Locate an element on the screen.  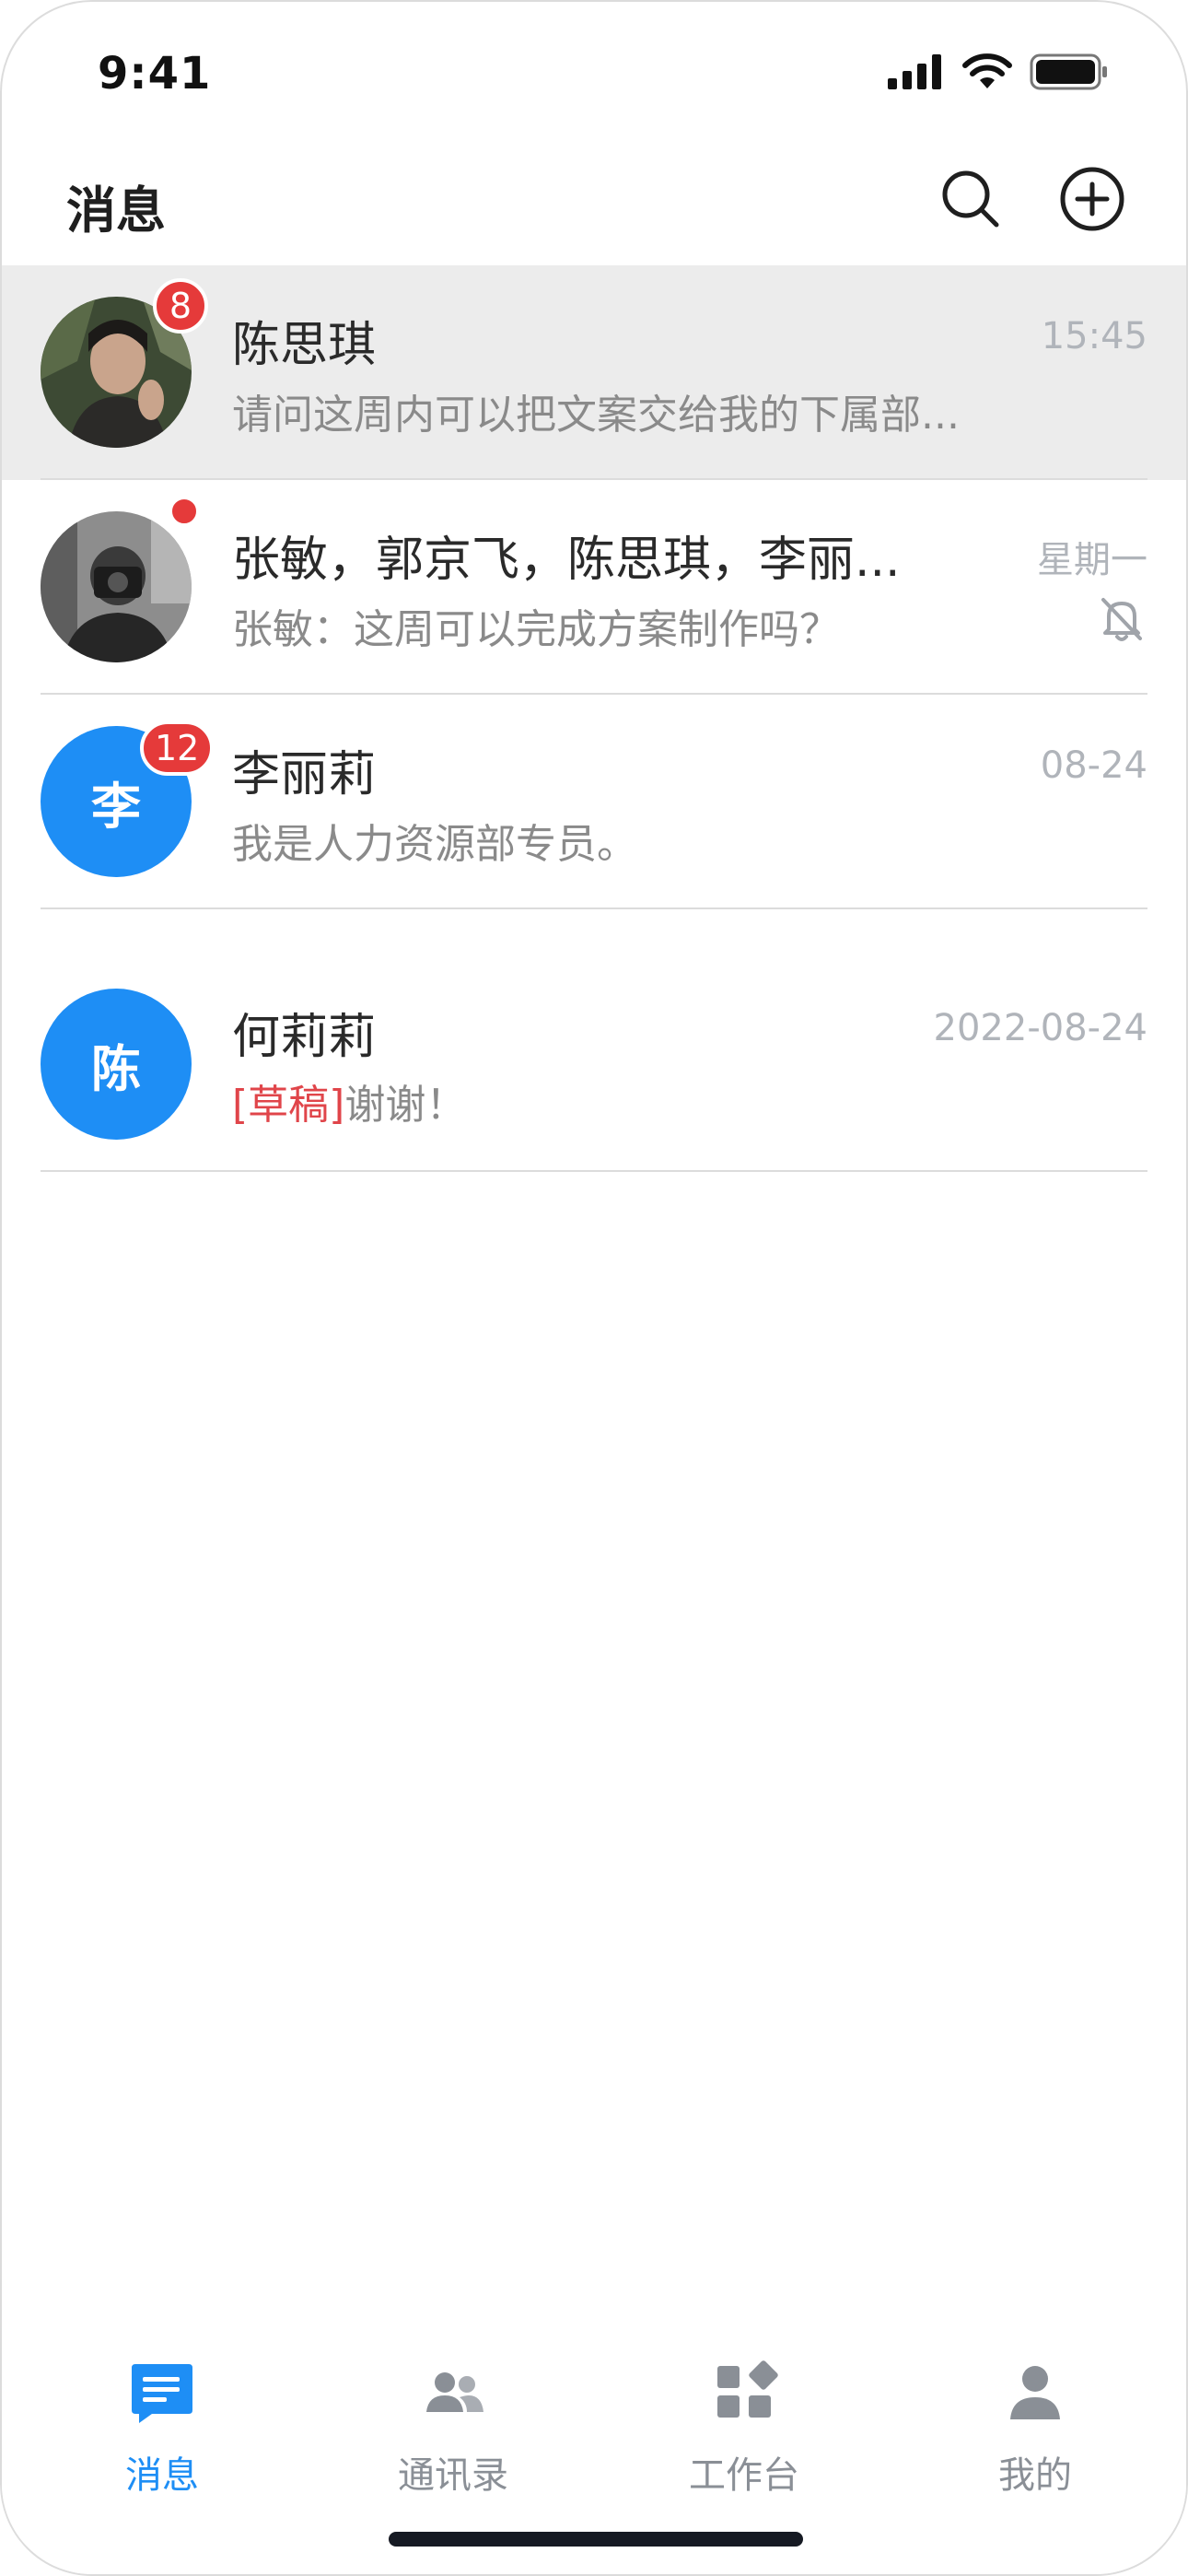
header: 消息 is located at coordinates (594, 207).